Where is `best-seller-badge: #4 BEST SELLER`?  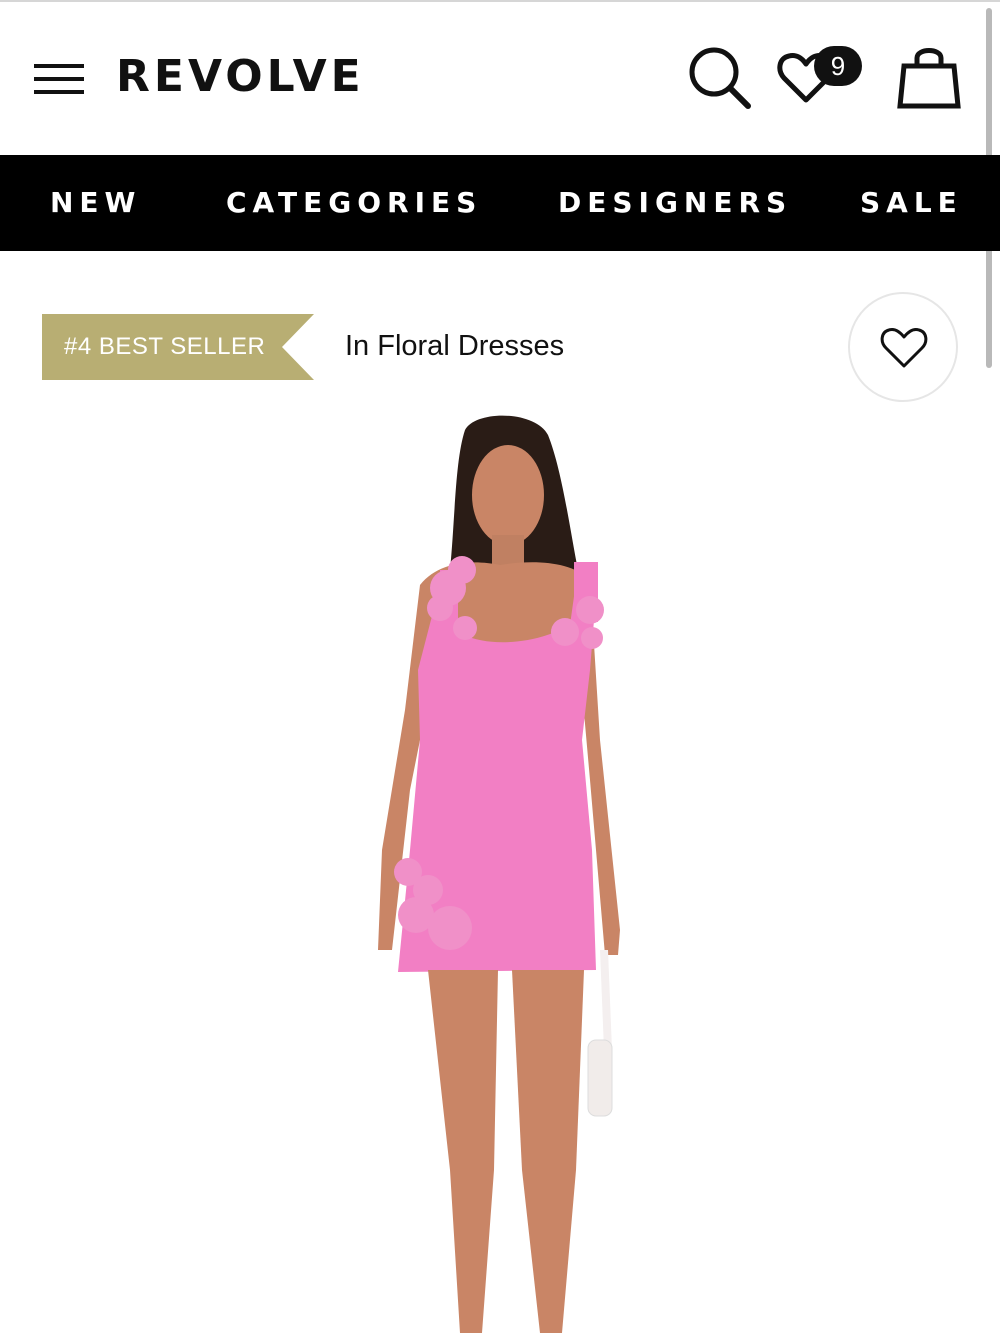 best-seller-badge: #4 BEST SELLER is located at coordinates (178, 347).